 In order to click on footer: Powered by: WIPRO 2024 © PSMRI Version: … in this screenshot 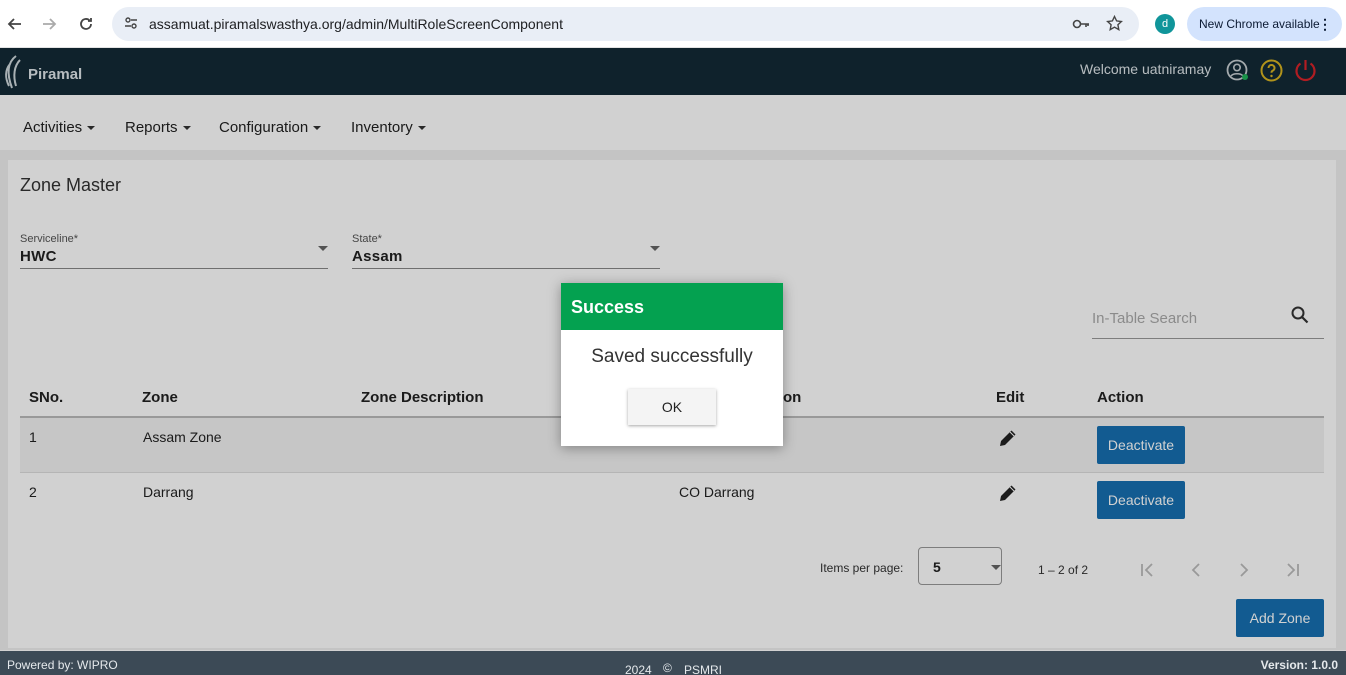, I will do `click(673, 663)`.